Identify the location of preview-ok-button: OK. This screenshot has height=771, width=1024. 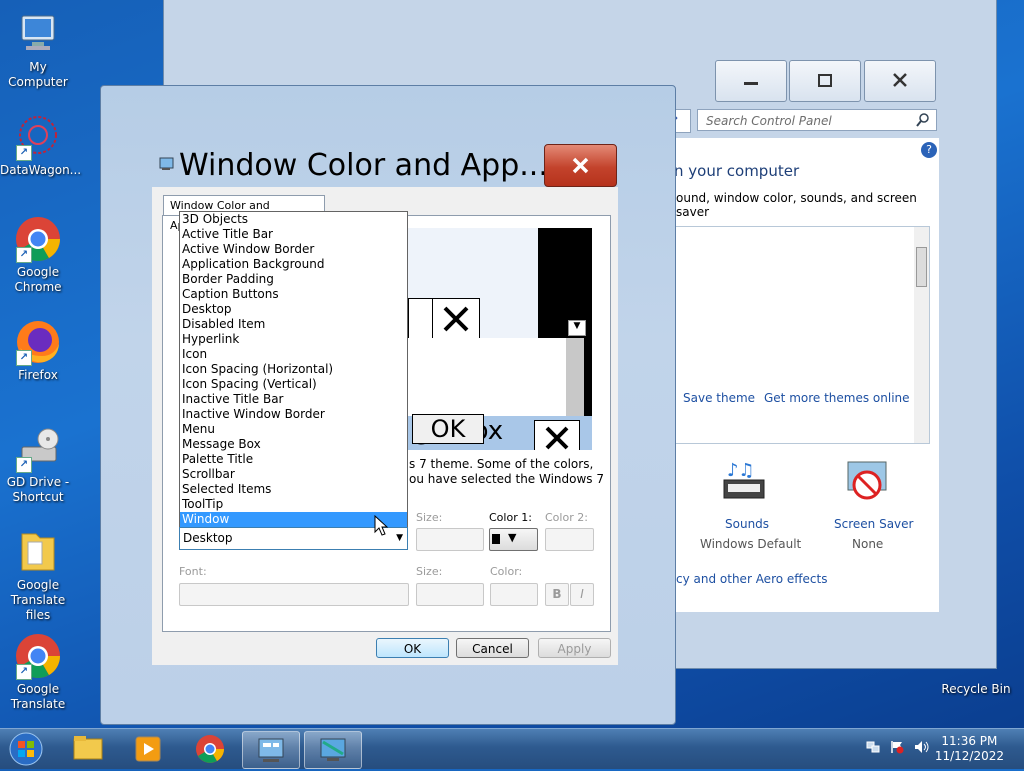
(448, 429).